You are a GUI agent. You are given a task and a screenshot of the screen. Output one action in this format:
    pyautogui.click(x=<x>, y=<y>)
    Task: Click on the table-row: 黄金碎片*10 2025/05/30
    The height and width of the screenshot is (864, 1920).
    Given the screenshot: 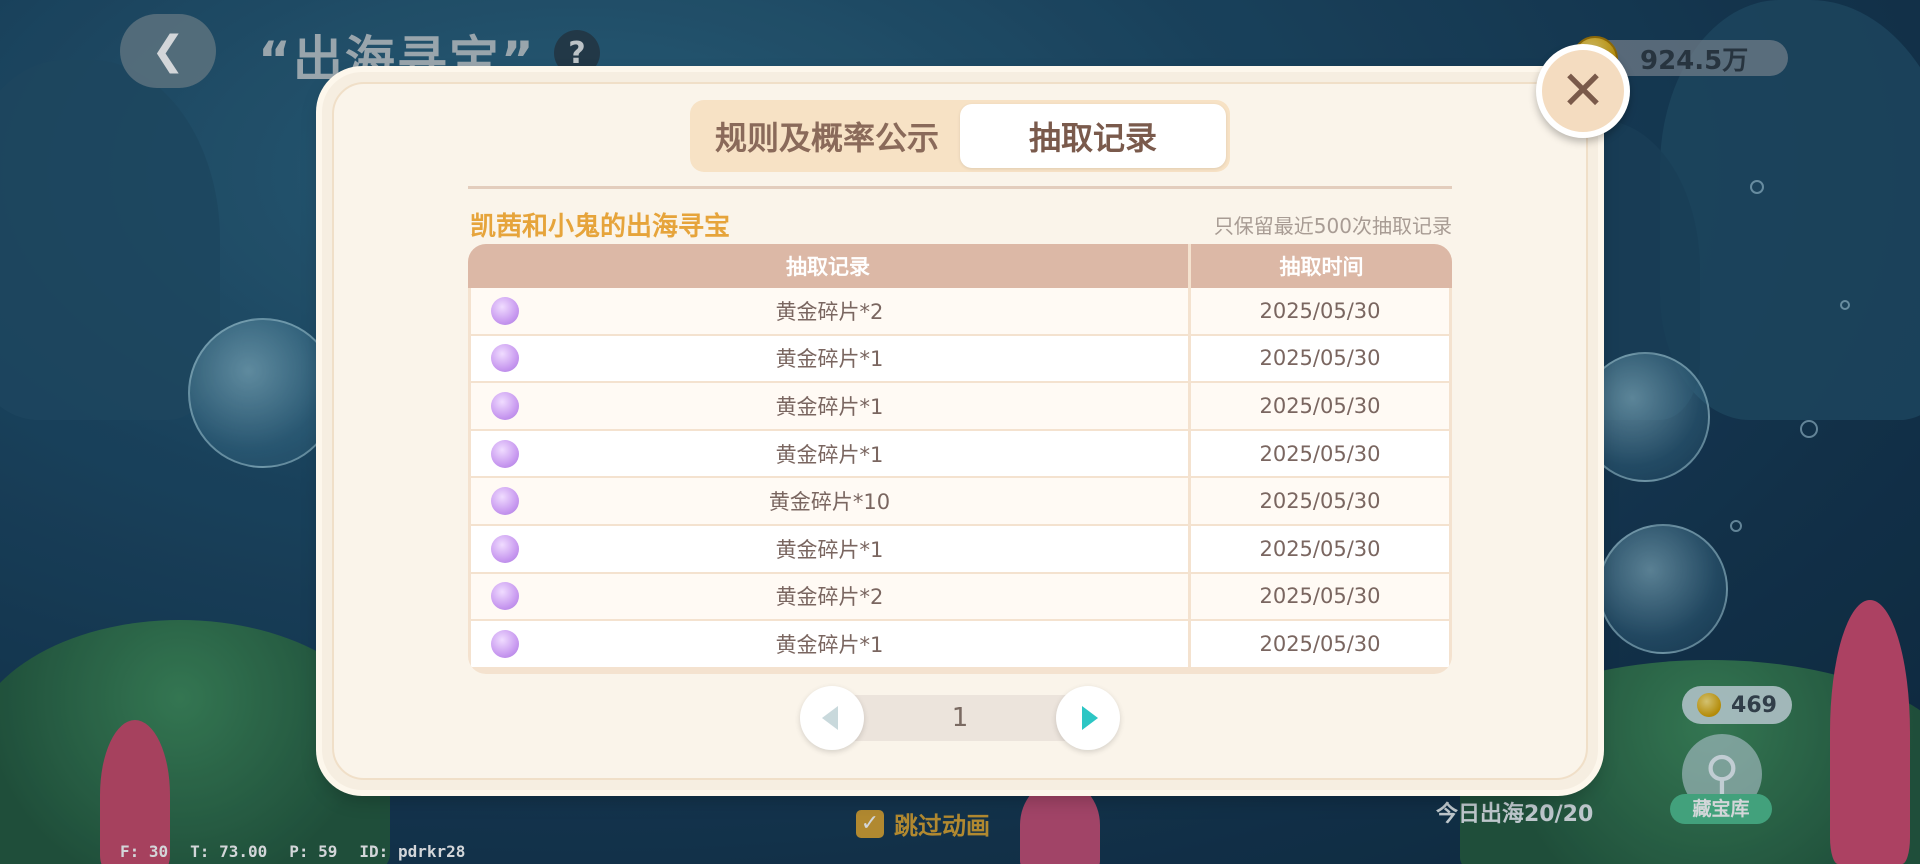 What is the action you would take?
    pyautogui.click(x=960, y=502)
    